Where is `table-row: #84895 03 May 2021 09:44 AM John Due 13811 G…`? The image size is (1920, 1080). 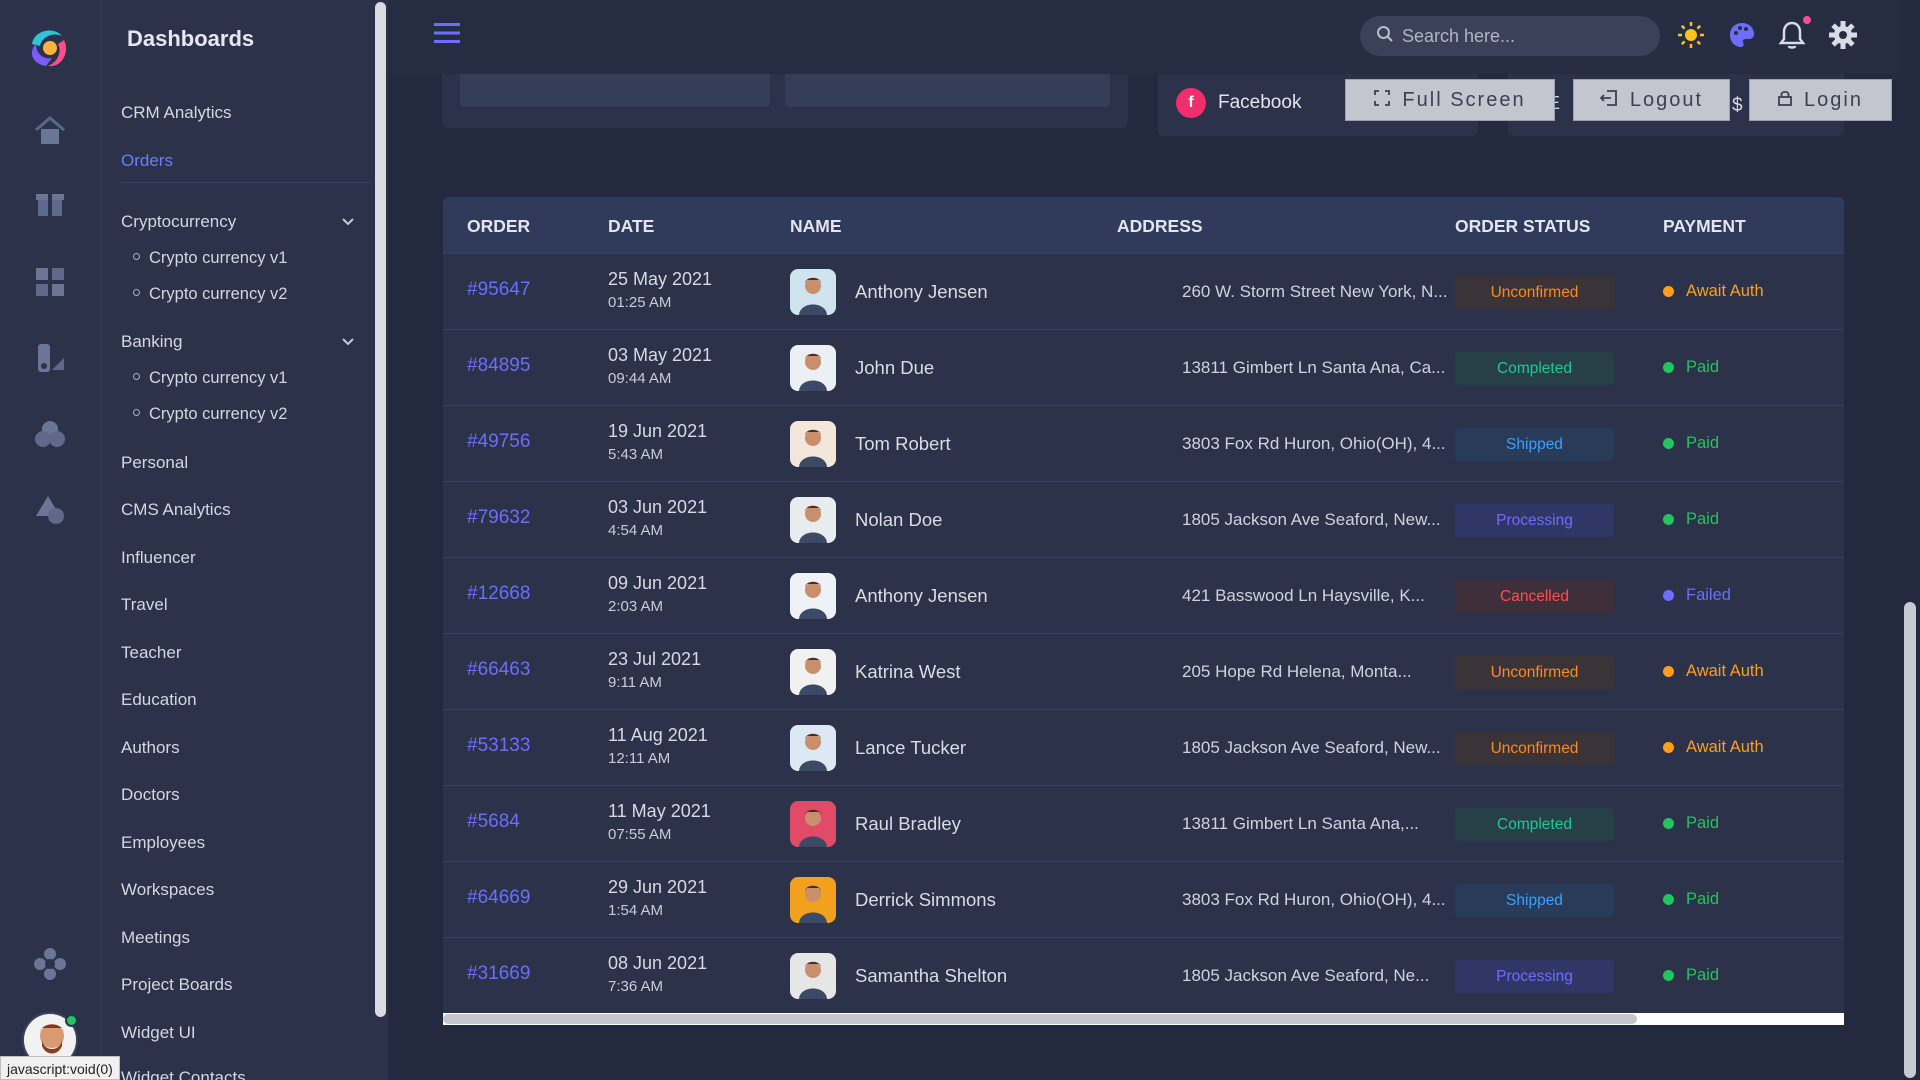 table-row: #84895 03 May 2021 09:44 AM John Due 13811 G… is located at coordinates (1143, 367).